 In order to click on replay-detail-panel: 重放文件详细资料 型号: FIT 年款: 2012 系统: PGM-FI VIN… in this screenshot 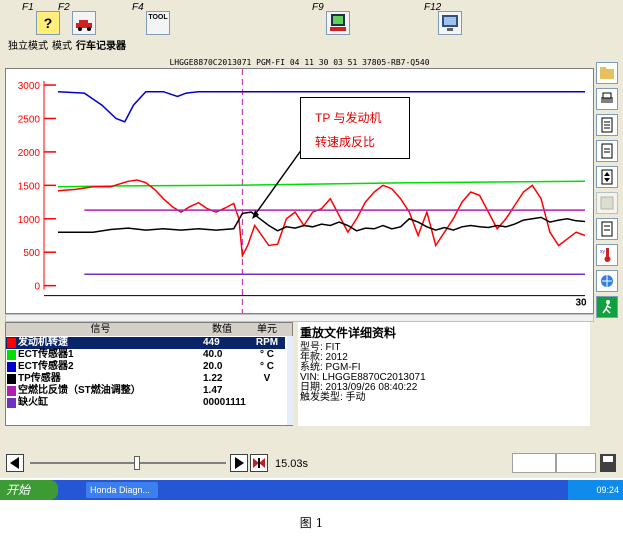, I will do `click(444, 374)`.